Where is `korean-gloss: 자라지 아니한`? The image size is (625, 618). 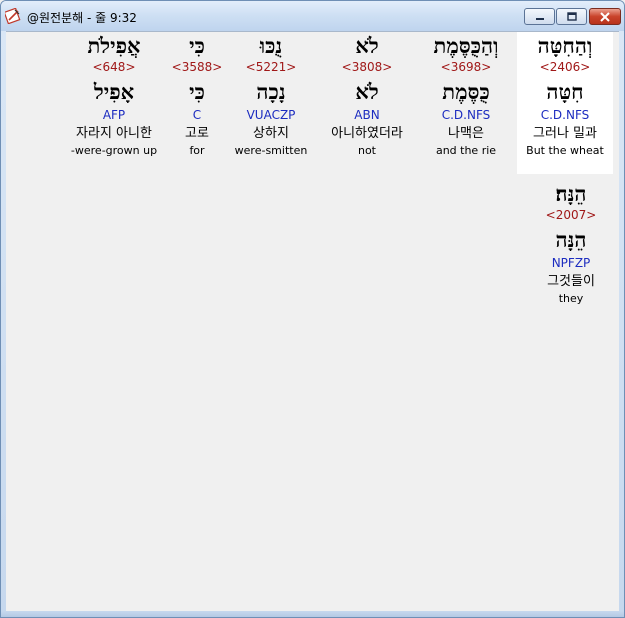
korean-gloss: 자라지 아니한 is located at coordinates (114, 133).